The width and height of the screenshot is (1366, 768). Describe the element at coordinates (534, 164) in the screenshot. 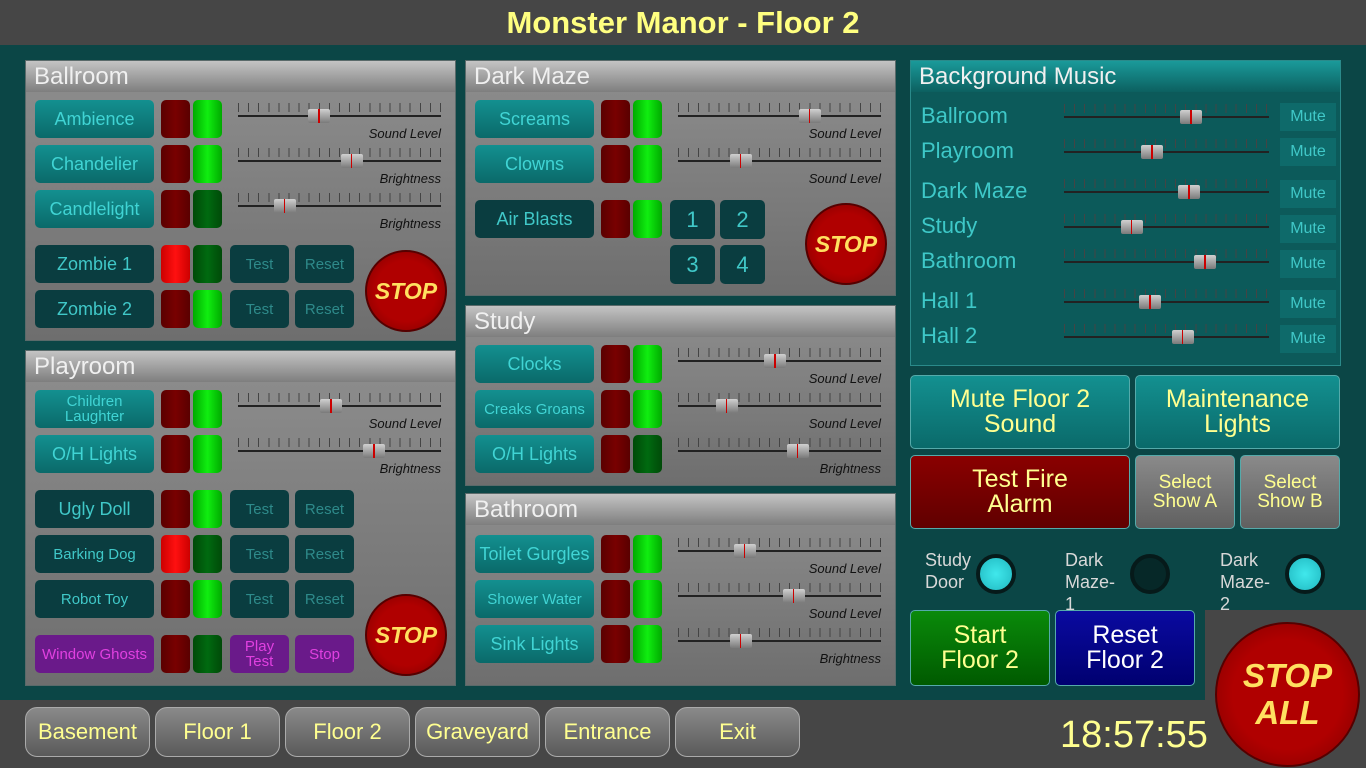

I see `row-button: Clowns` at that location.